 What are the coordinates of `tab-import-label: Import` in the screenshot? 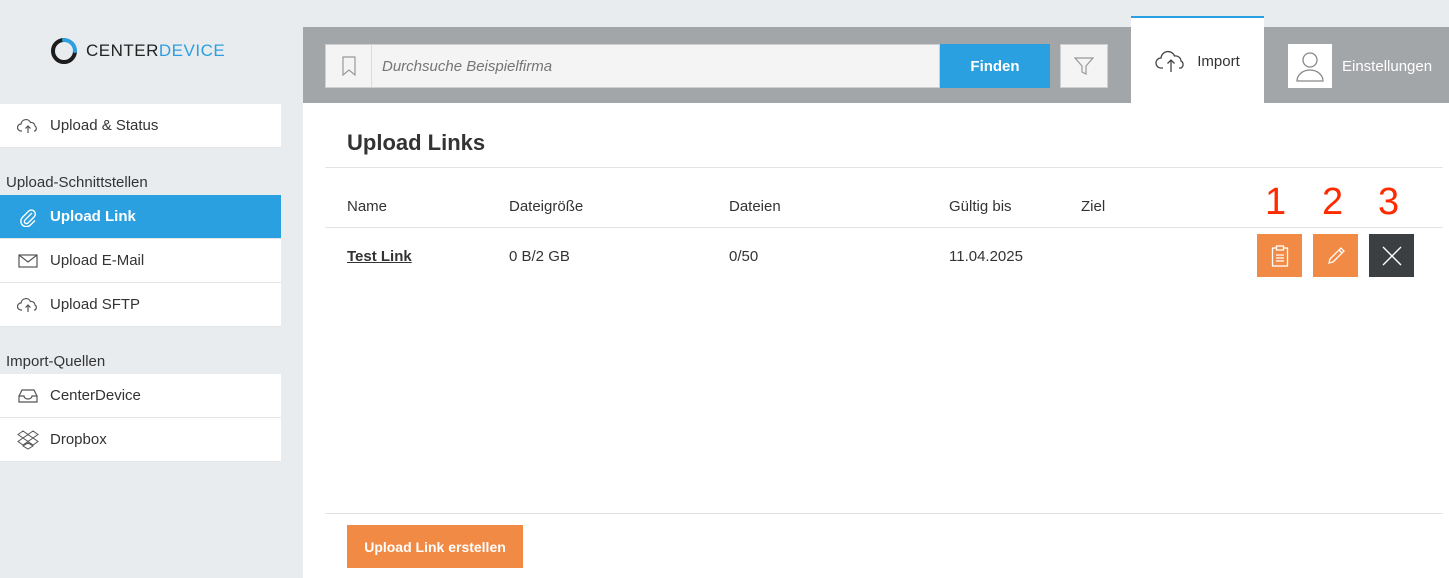 It's located at (1218, 61).